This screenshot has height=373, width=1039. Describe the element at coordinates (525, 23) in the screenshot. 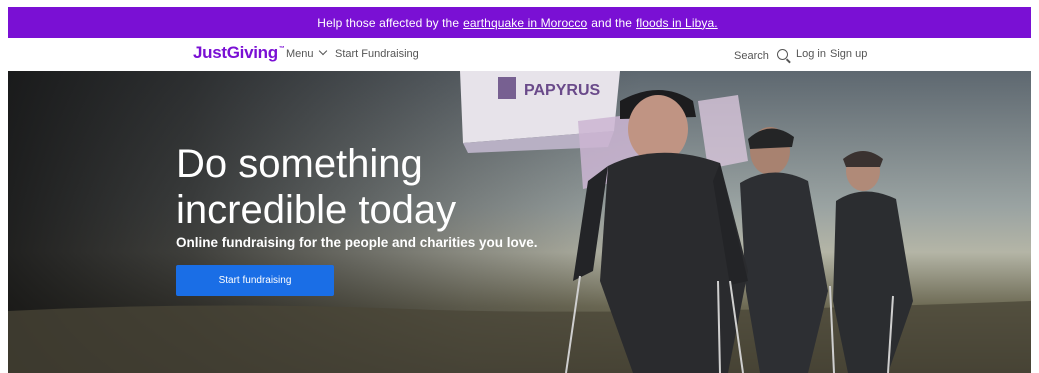

I see `earthquake-morocco-link: earthquake in Morocco` at that location.